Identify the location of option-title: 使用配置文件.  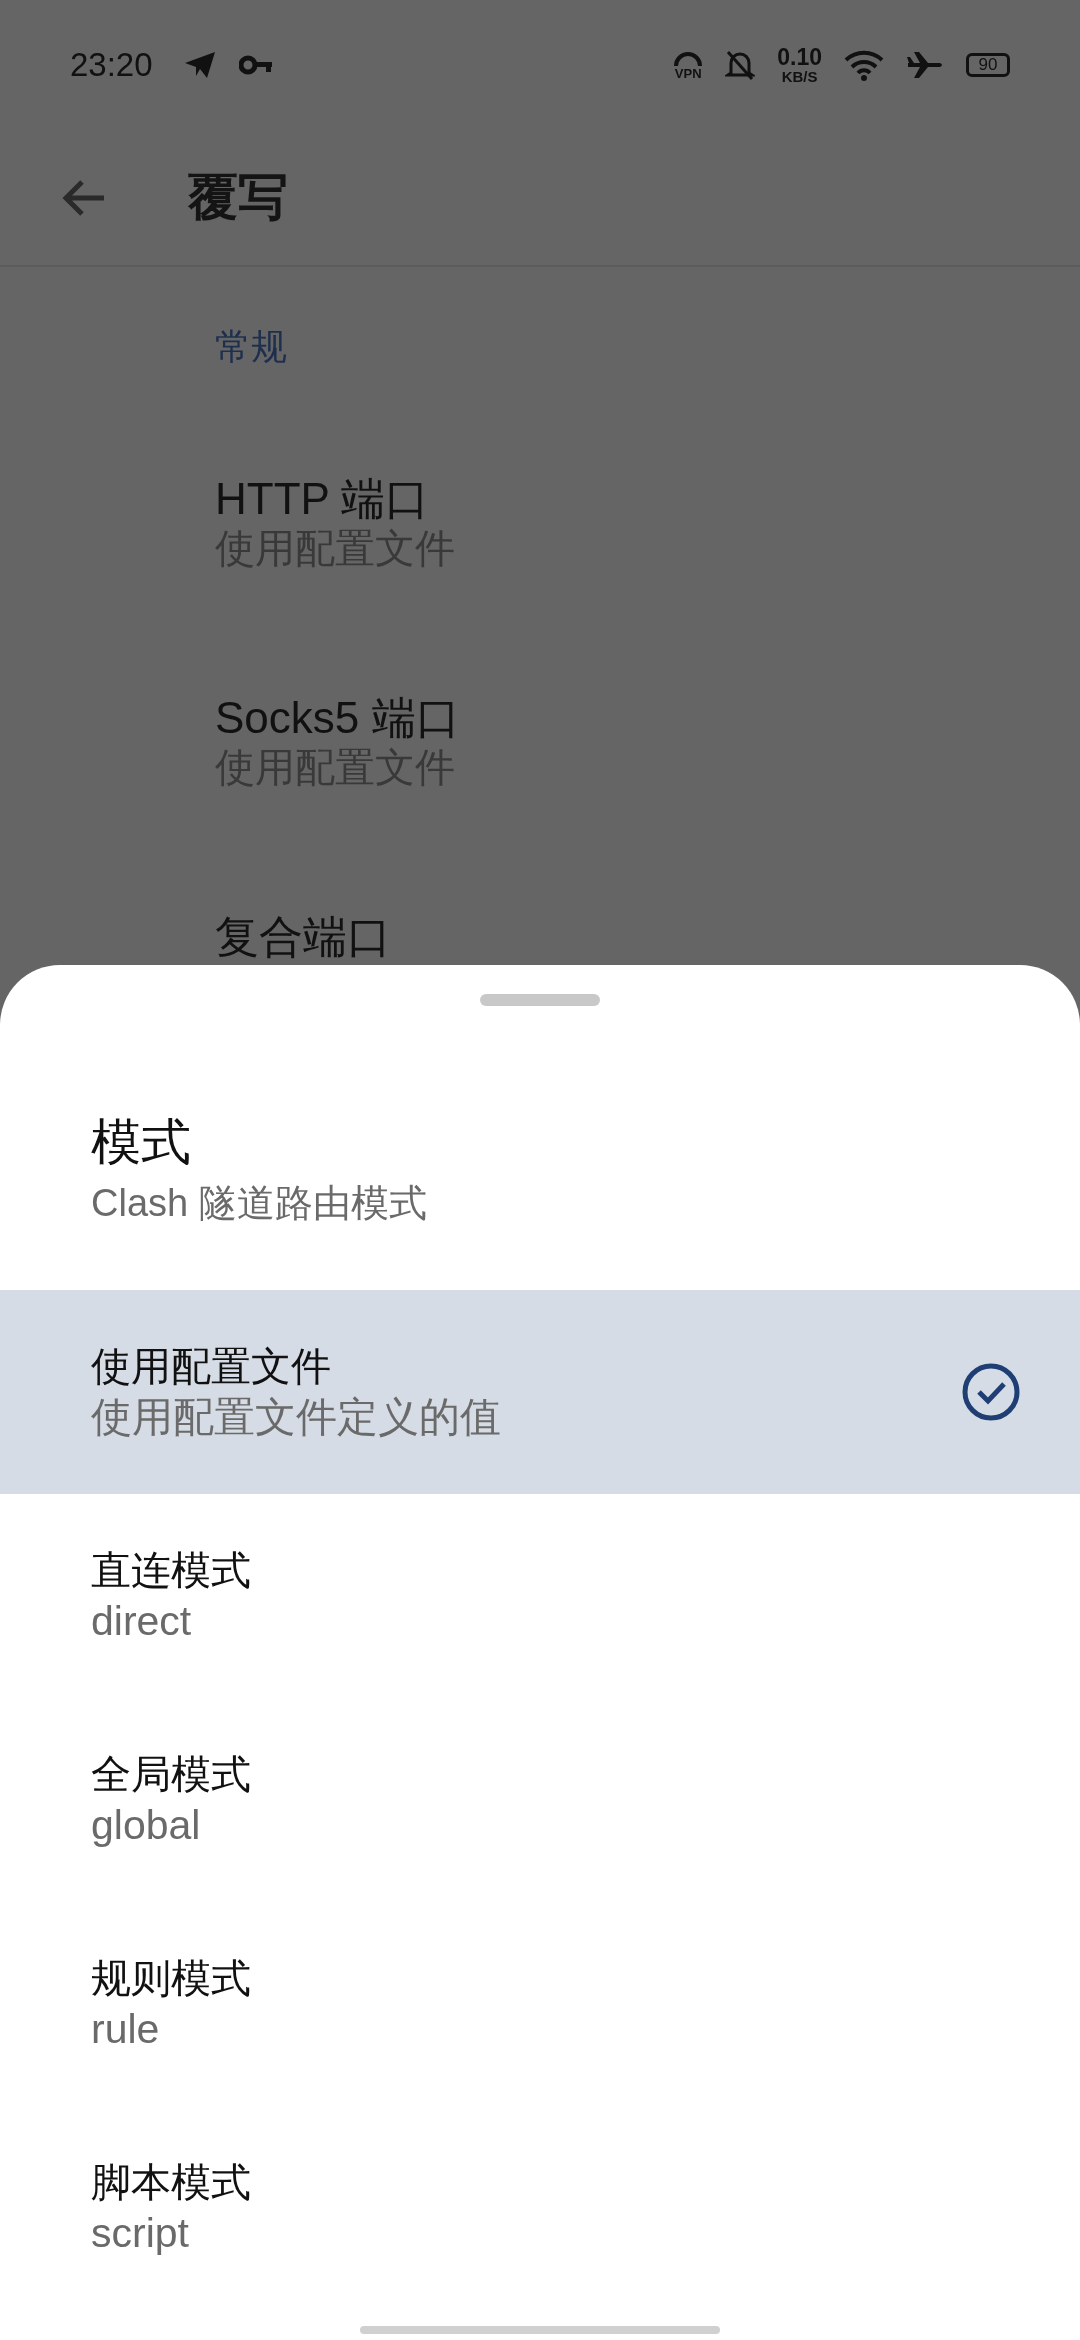
(211, 1366).